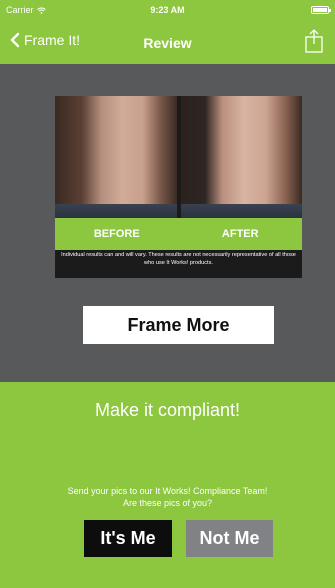 This screenshot has height=588, width=335. Describe the element at coordinates (128, 538) in the screenshot. I see `its-me-button: It's Me` at that location.